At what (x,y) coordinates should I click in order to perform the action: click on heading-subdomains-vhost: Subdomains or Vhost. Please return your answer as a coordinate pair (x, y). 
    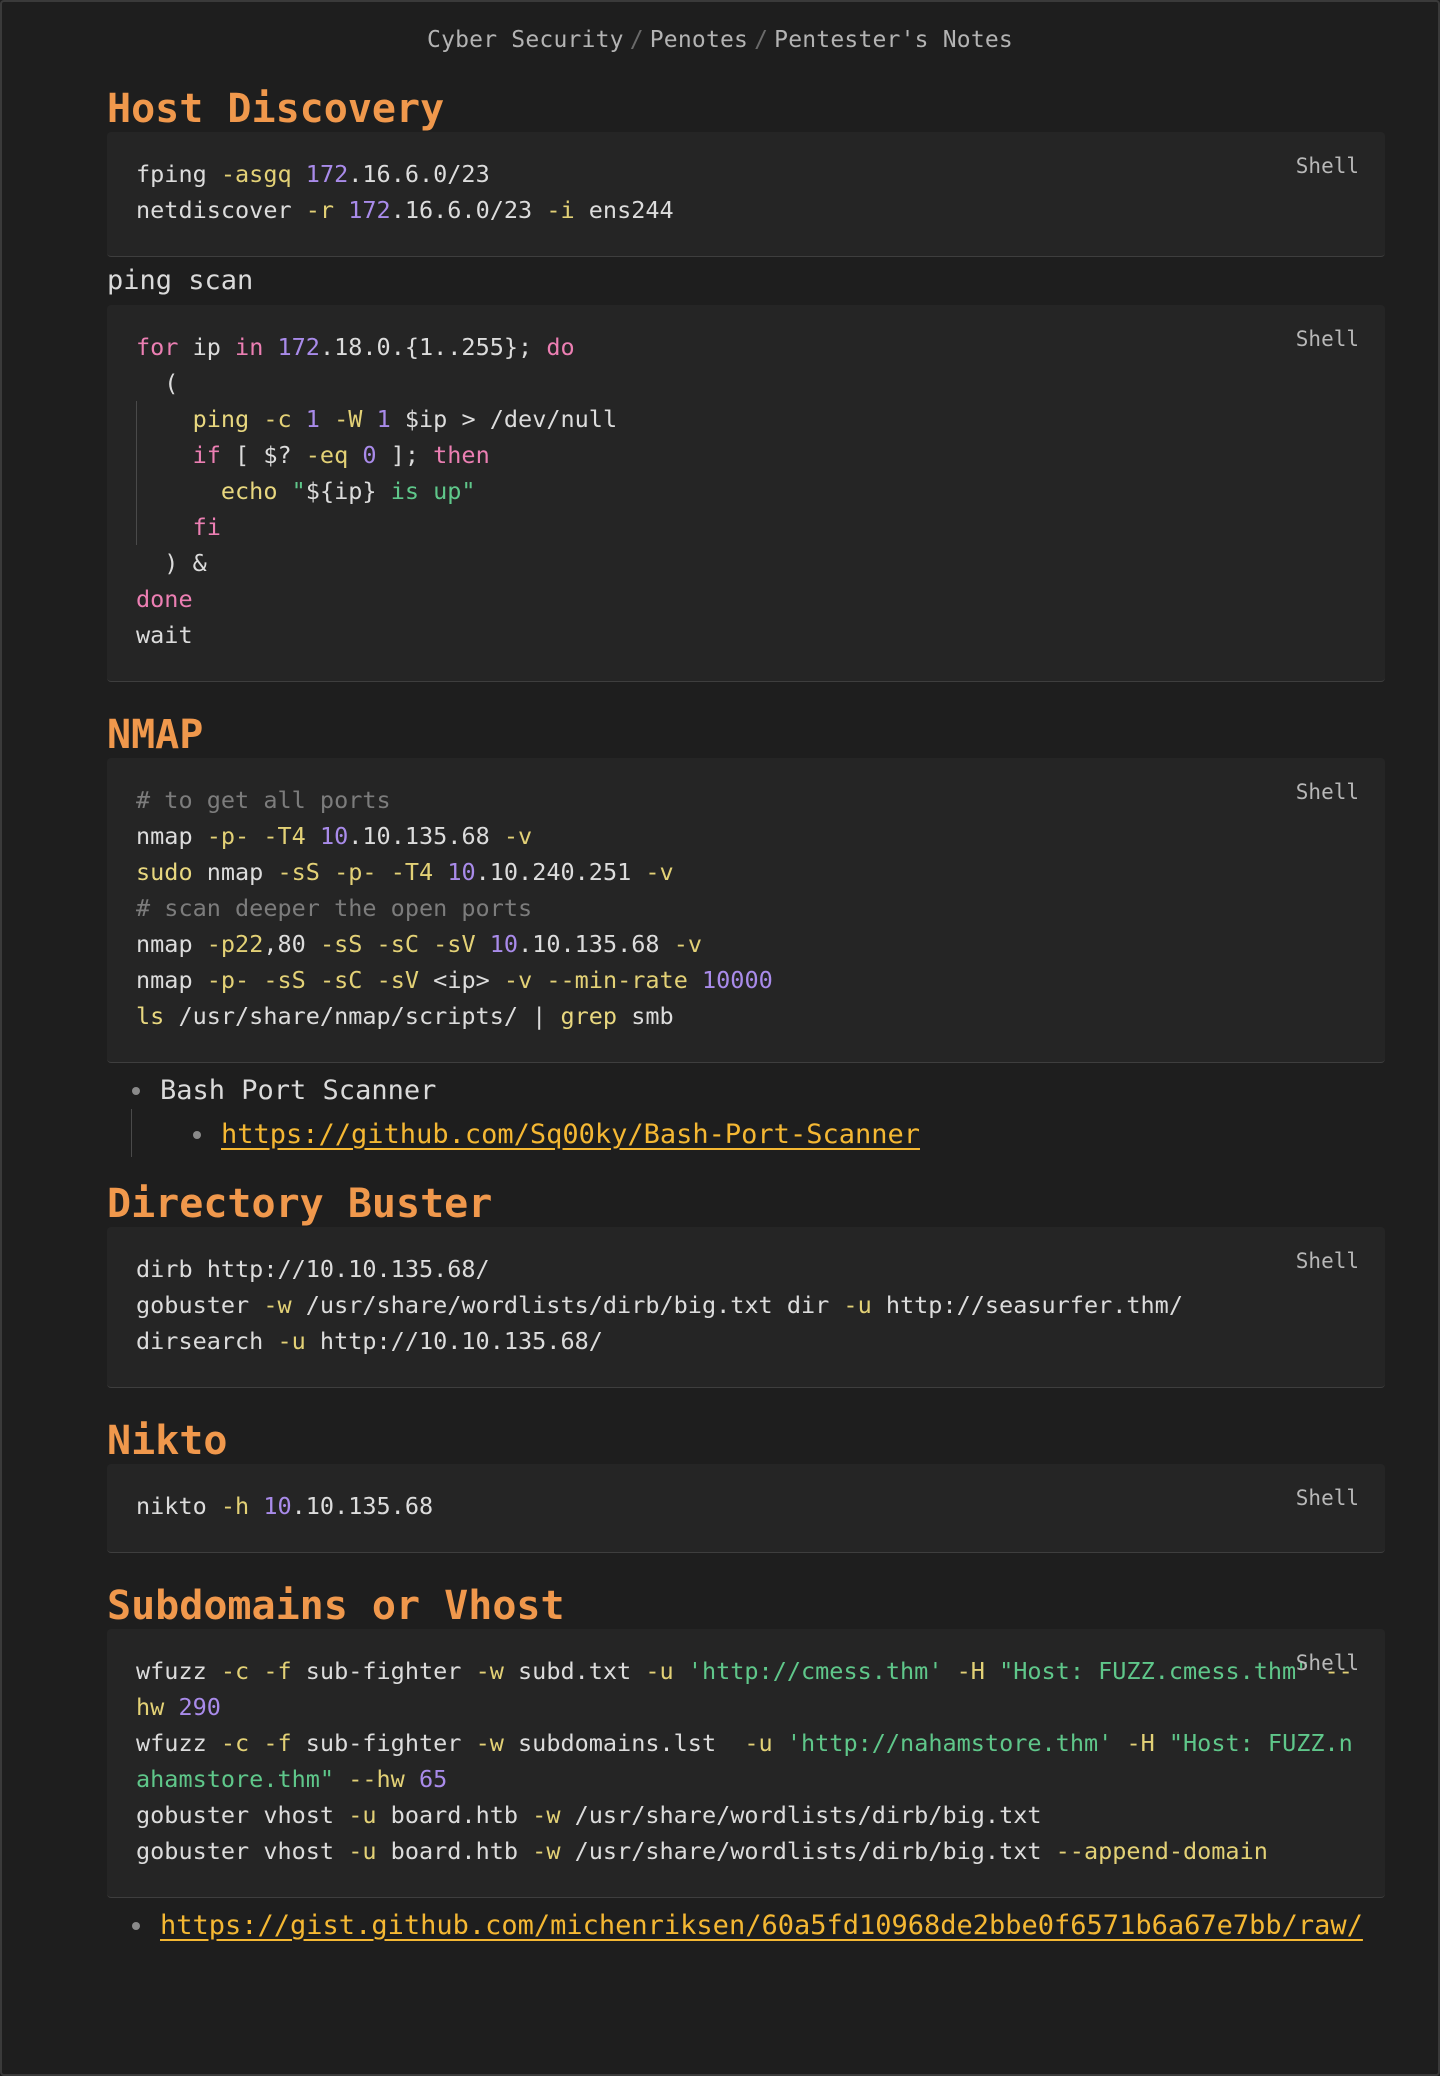
    Looking at the image, I should click on (336, 1606).